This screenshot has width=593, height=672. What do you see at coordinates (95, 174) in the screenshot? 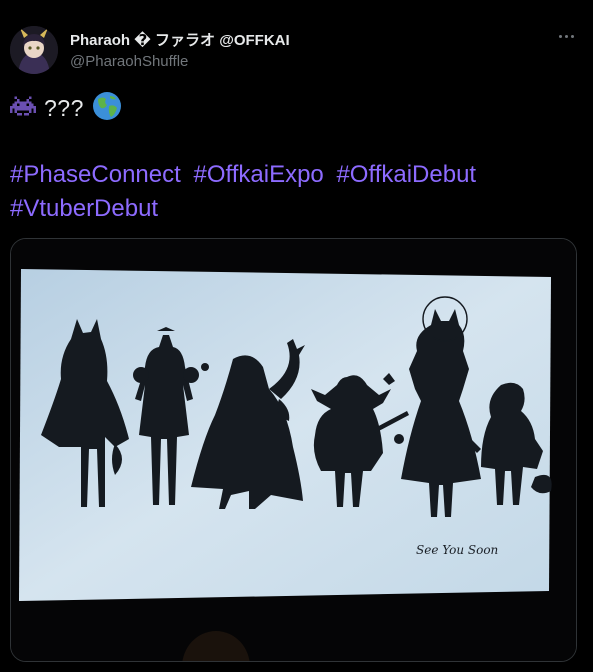
I see `hashtag-link: #PhaseConnect` at bounding box center [95, 174].